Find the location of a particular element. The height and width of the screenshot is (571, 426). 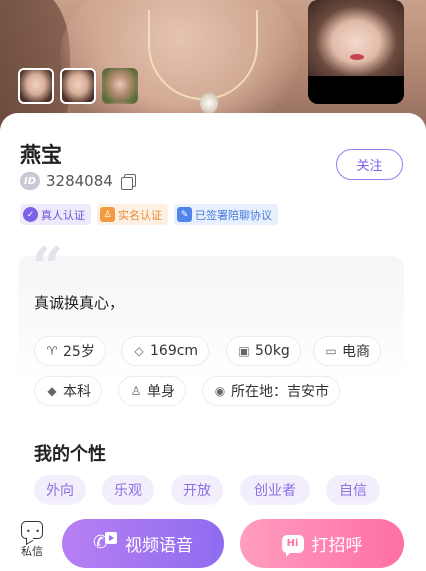

badge-label: 真人认证 is located at coordinates (63, 215).